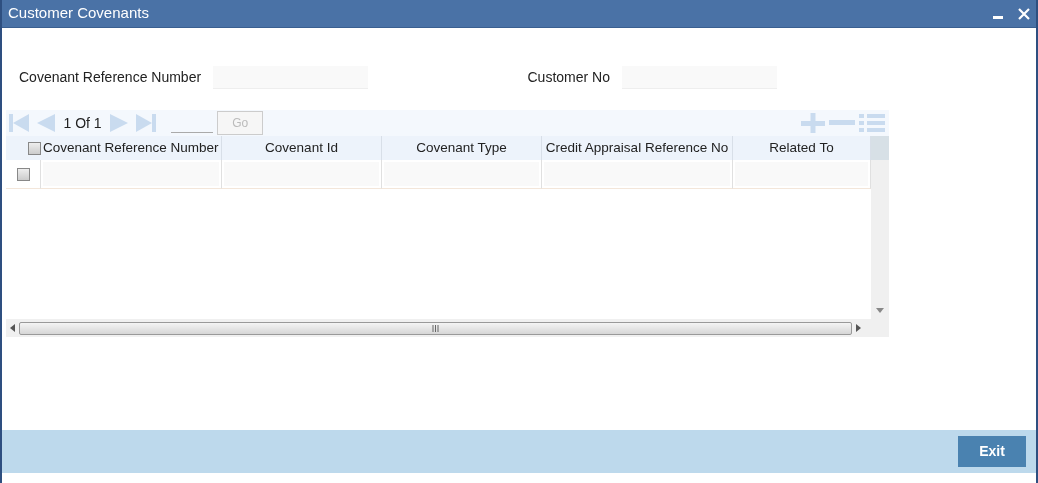 This screenshot has width=1038, height=483. I want to click on select-all-checkbox, so click(34, 148).